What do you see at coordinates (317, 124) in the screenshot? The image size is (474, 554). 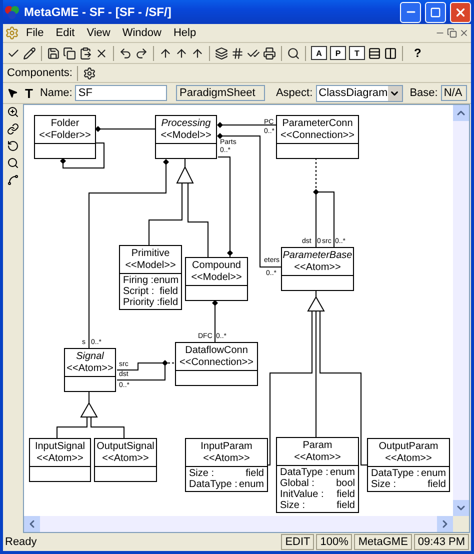 I see `class-name: ParameterConn` at bounding box center [317, 124].